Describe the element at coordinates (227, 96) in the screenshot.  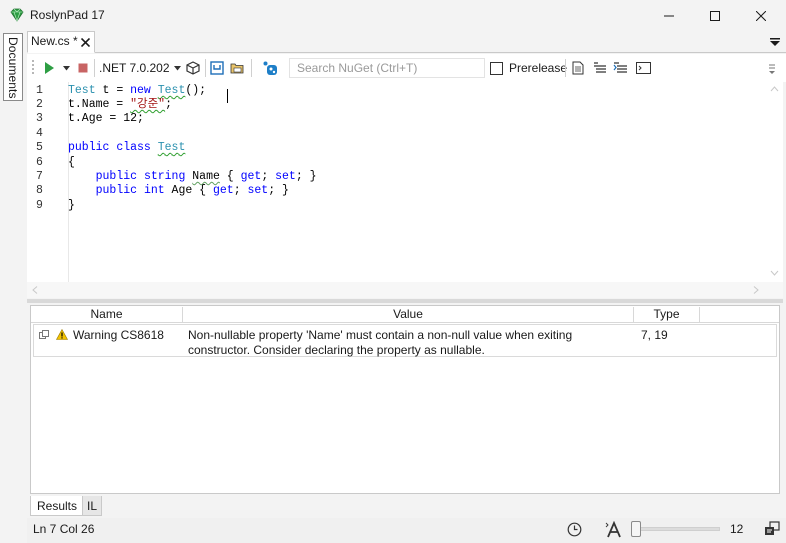
I see `text-caret` at that location.